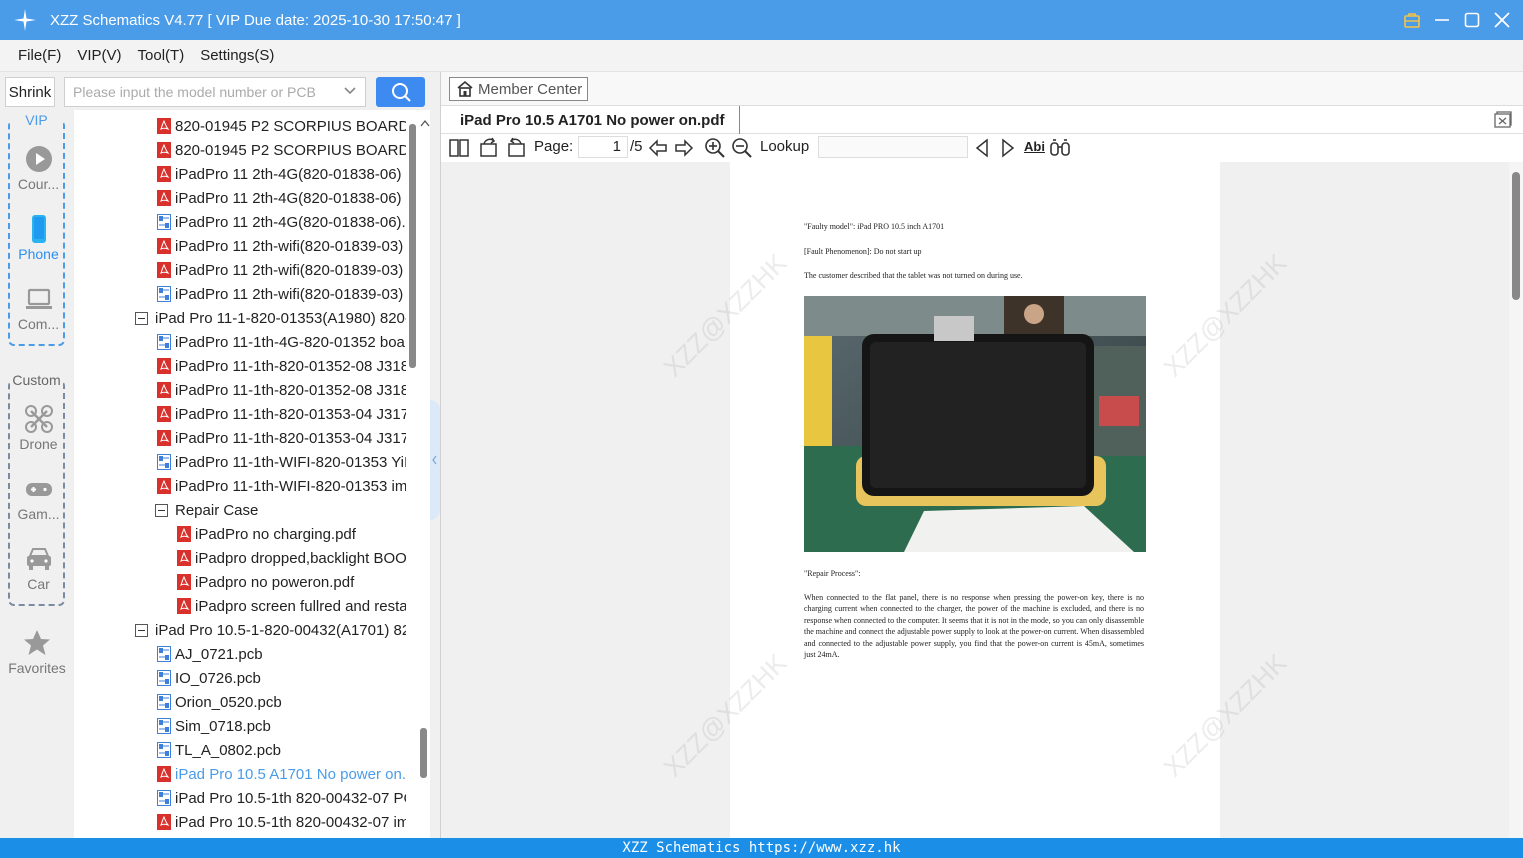 This screenshot has height=858, width=1523. I want to click on member-center-label: Member Center, so click(530, 89).